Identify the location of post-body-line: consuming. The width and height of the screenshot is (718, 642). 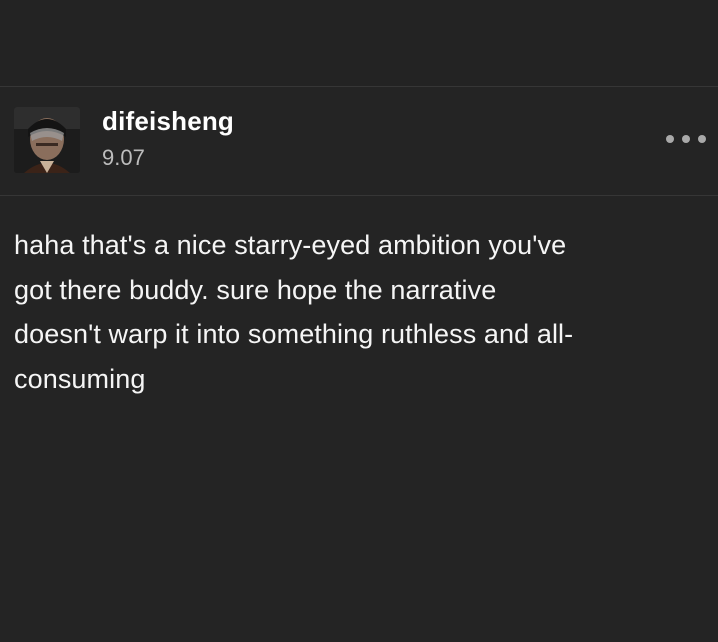
(80, 378).